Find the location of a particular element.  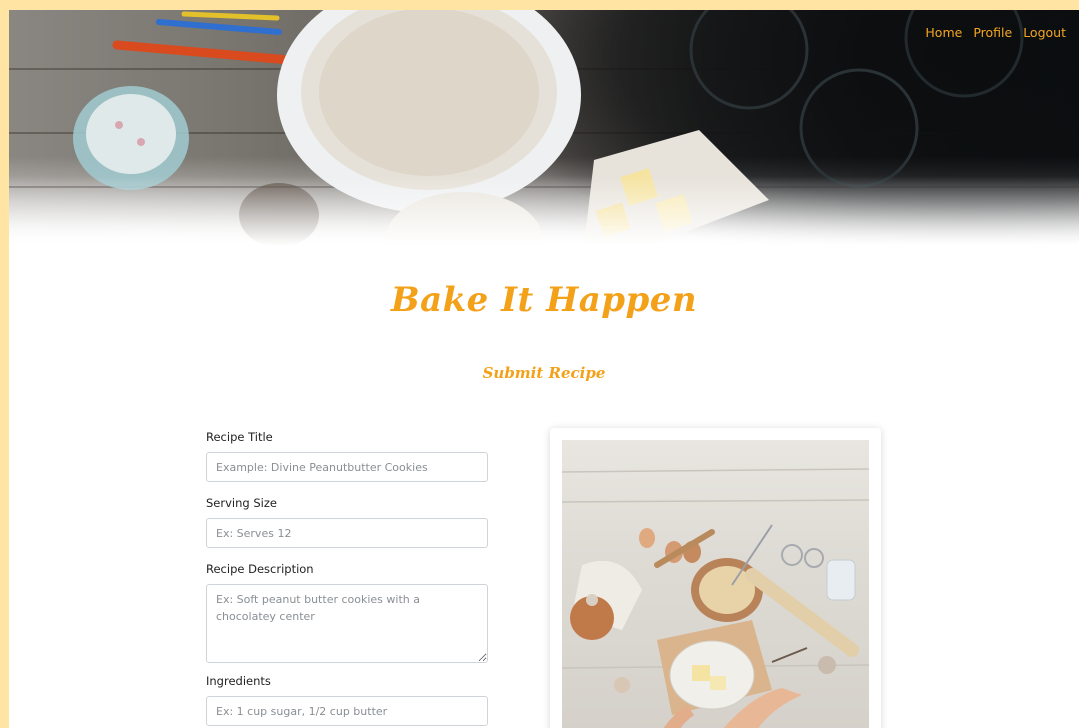

recipe-title-label: Recipe Title is located at coordinates (239, 437).